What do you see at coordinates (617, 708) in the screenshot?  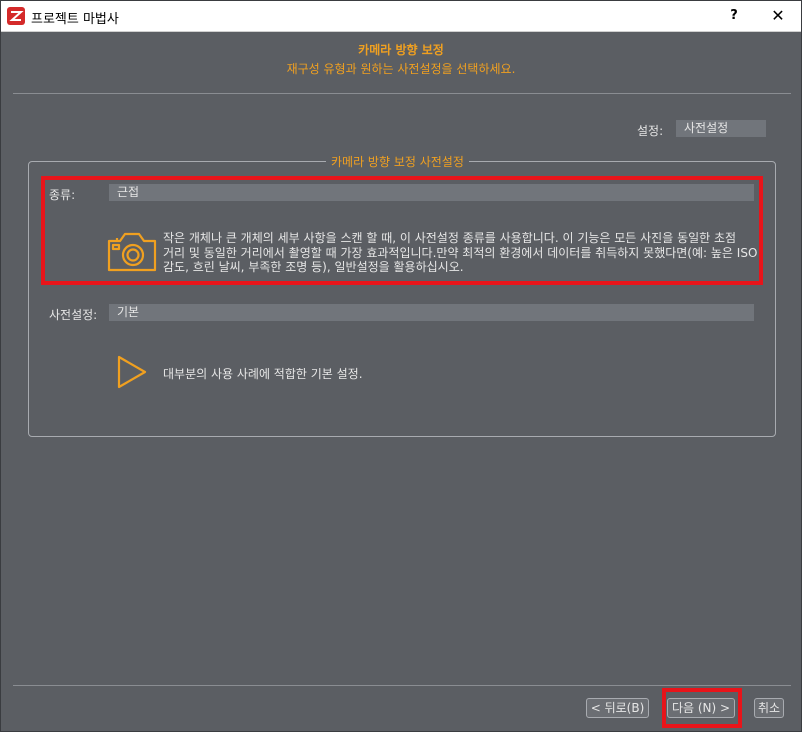 I see `back-button: < 뒤로(B)` at bounding box center [617, 708].